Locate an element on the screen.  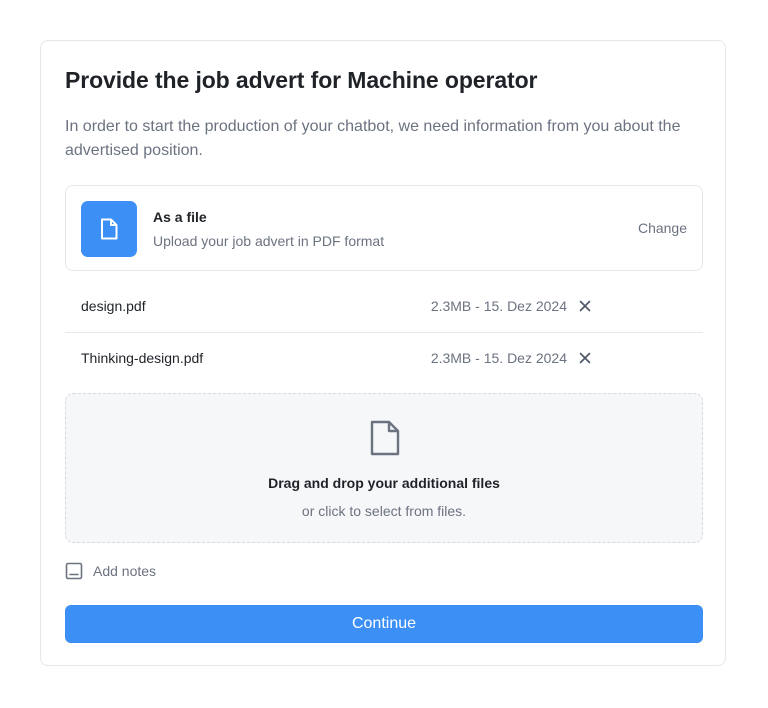
add-notes-button: Add notes is located at coordinates (110, 571).